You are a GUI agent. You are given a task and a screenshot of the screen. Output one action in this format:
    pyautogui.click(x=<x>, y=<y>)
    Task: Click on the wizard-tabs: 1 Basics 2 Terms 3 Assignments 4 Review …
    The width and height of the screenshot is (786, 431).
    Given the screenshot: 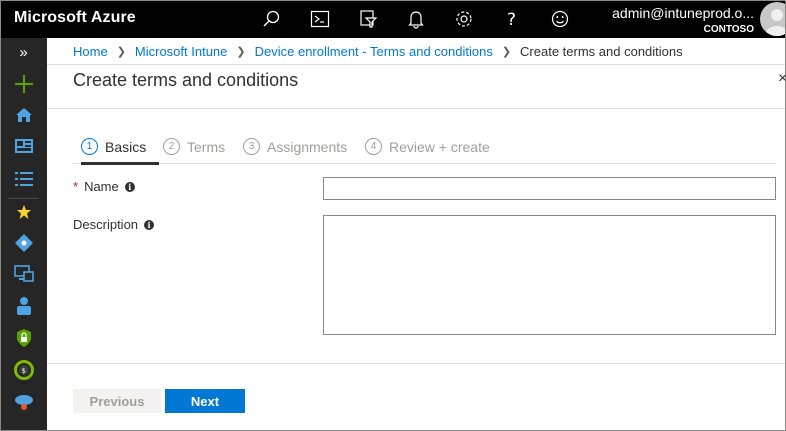 What is the action you would take?
    pyautogui.click(x=424, y=151)
    